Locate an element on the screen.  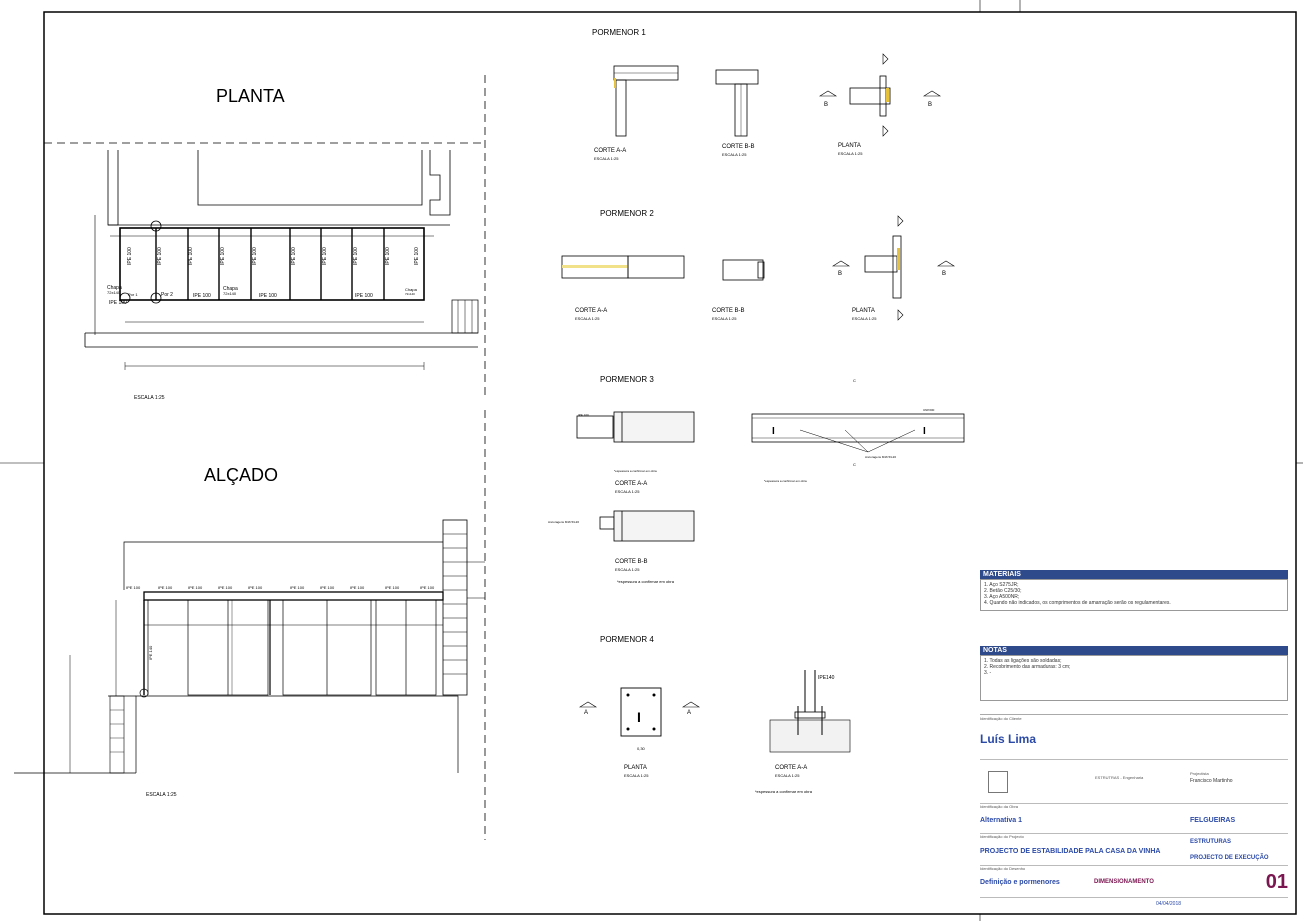
svg-text: IPE140 is located at coordinates (826, 678).